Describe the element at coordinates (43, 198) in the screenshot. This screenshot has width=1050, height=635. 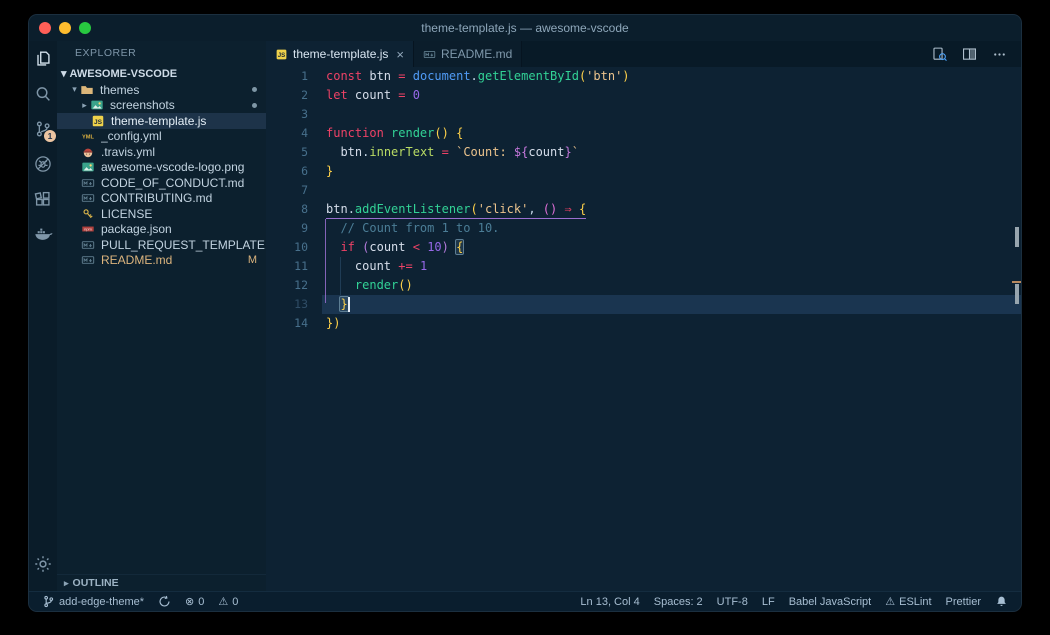
I see `activity-extensions-icon` at that location.